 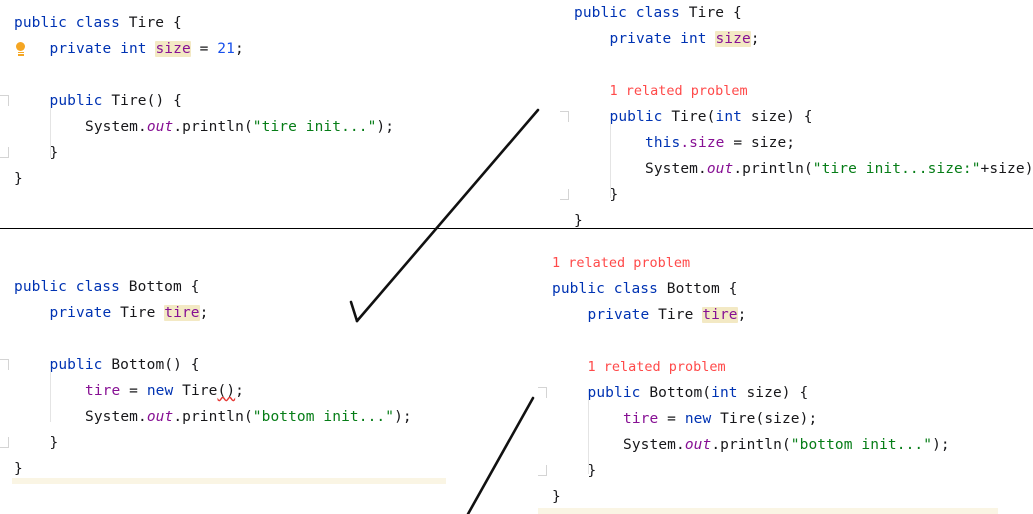 What do you see at coordinates (698, 445) in the screenshot?
I see `code-token: out` at bounding box center [698, 445].